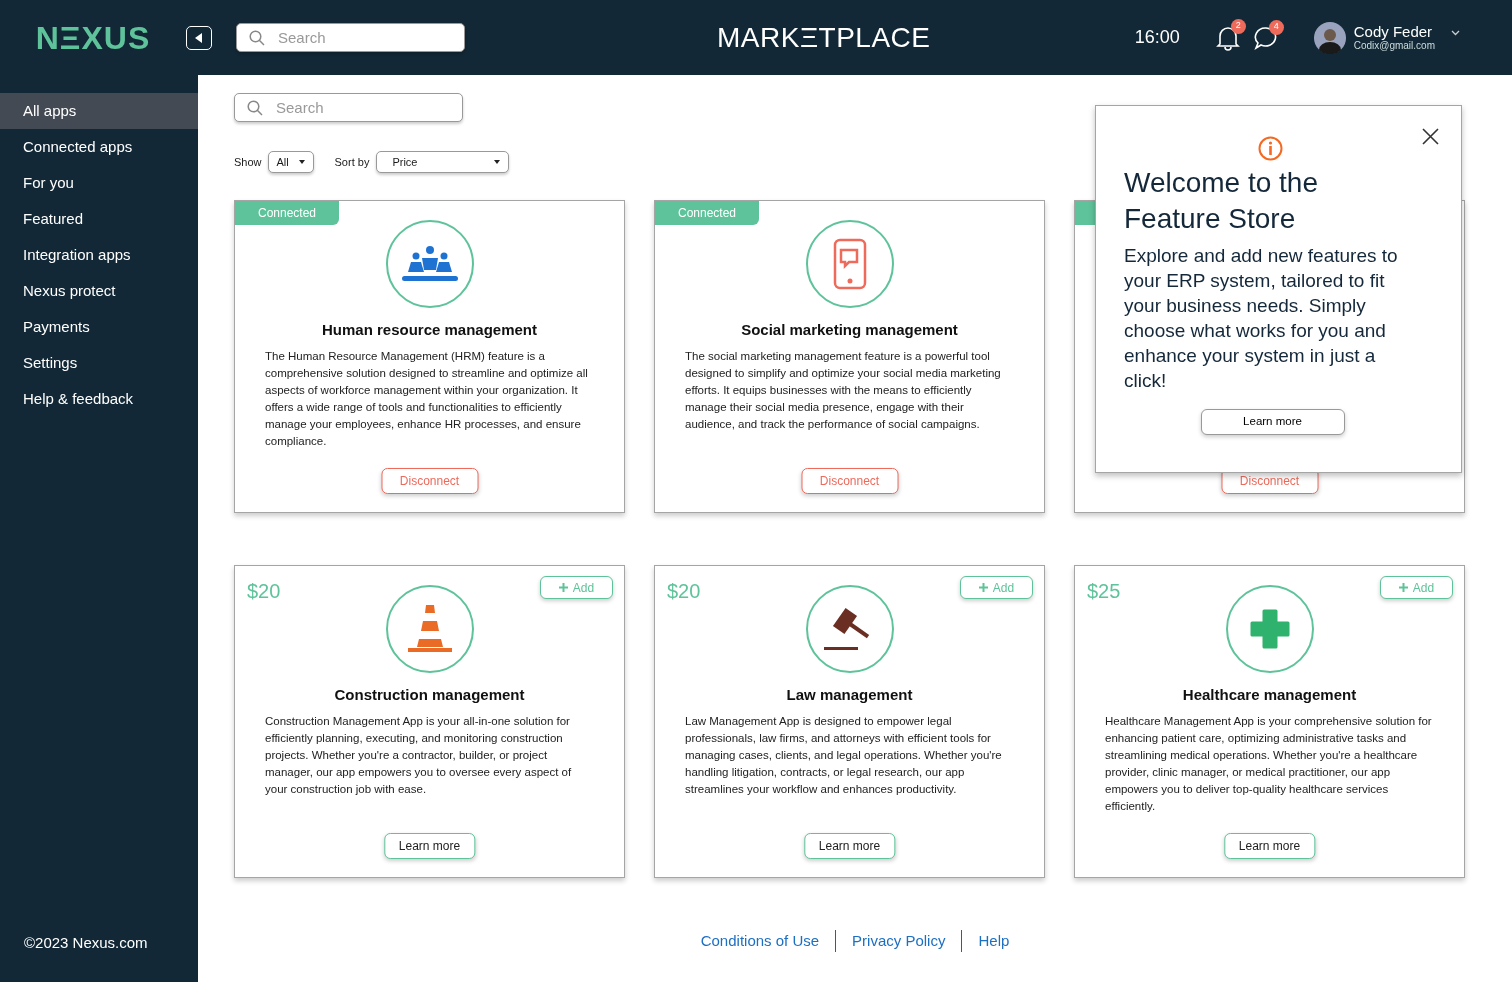 The width and height of the screenshot is (1512, 982). I want to click on card-description: Law Management App is designed to empower legal professionals, law firms, and attorneys with efficient tools for managing cases, clients, and legal operations. Whether you're handling litigation, contracts, or legal research, our app streamlines your workflow and enhances productivity., so click(843, 755).